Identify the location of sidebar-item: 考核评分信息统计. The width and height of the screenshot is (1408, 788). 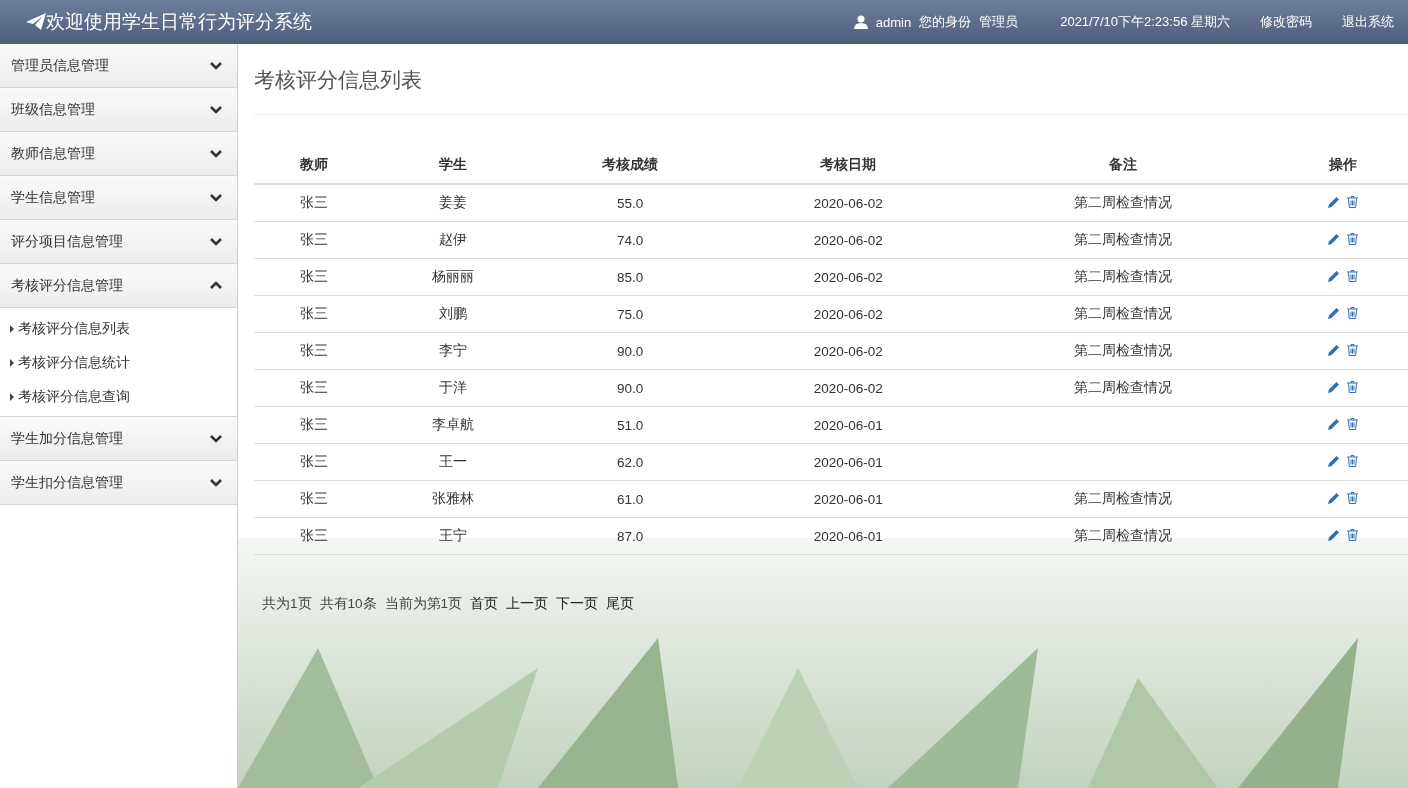
(65, 363).